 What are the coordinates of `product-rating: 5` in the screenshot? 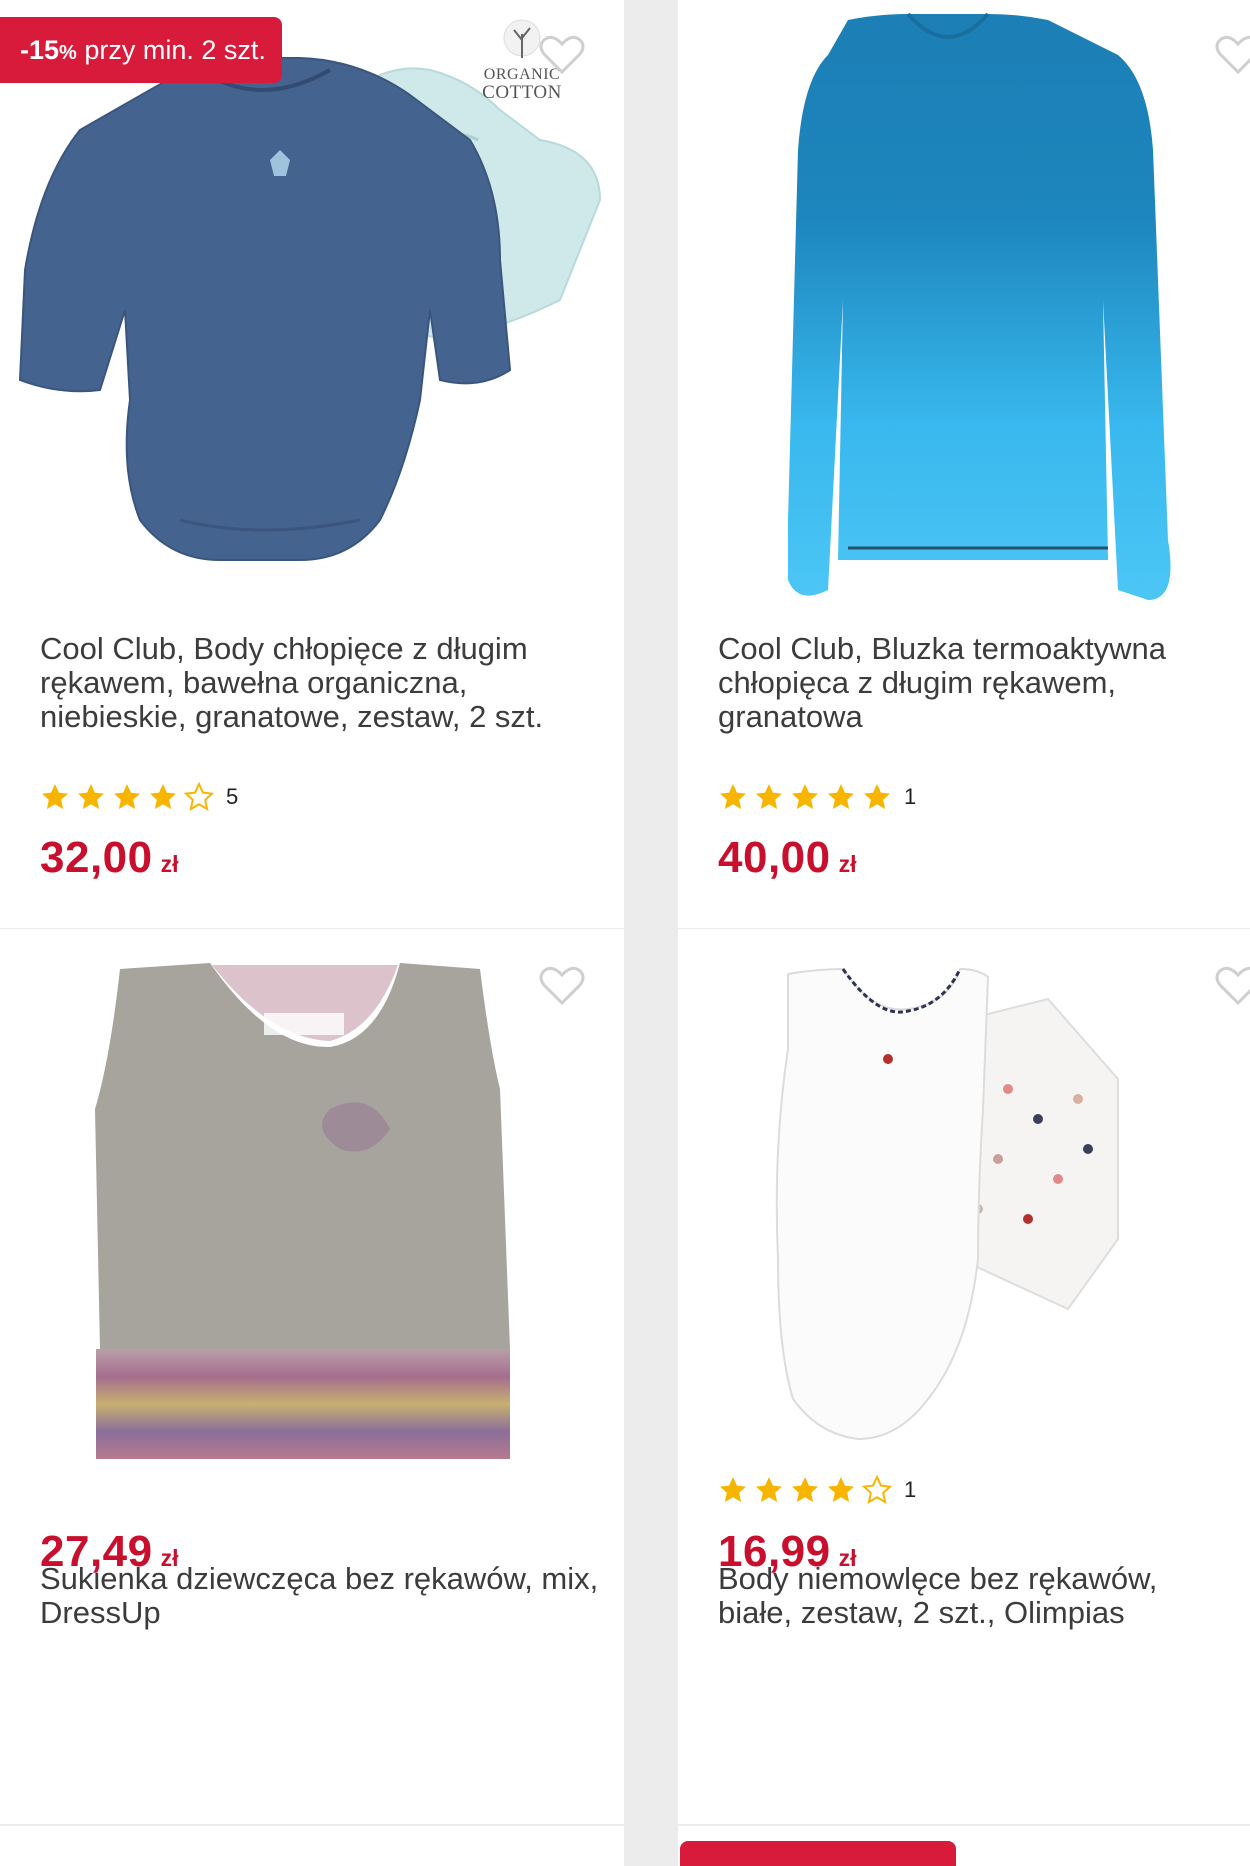 It's located at (139, 797).